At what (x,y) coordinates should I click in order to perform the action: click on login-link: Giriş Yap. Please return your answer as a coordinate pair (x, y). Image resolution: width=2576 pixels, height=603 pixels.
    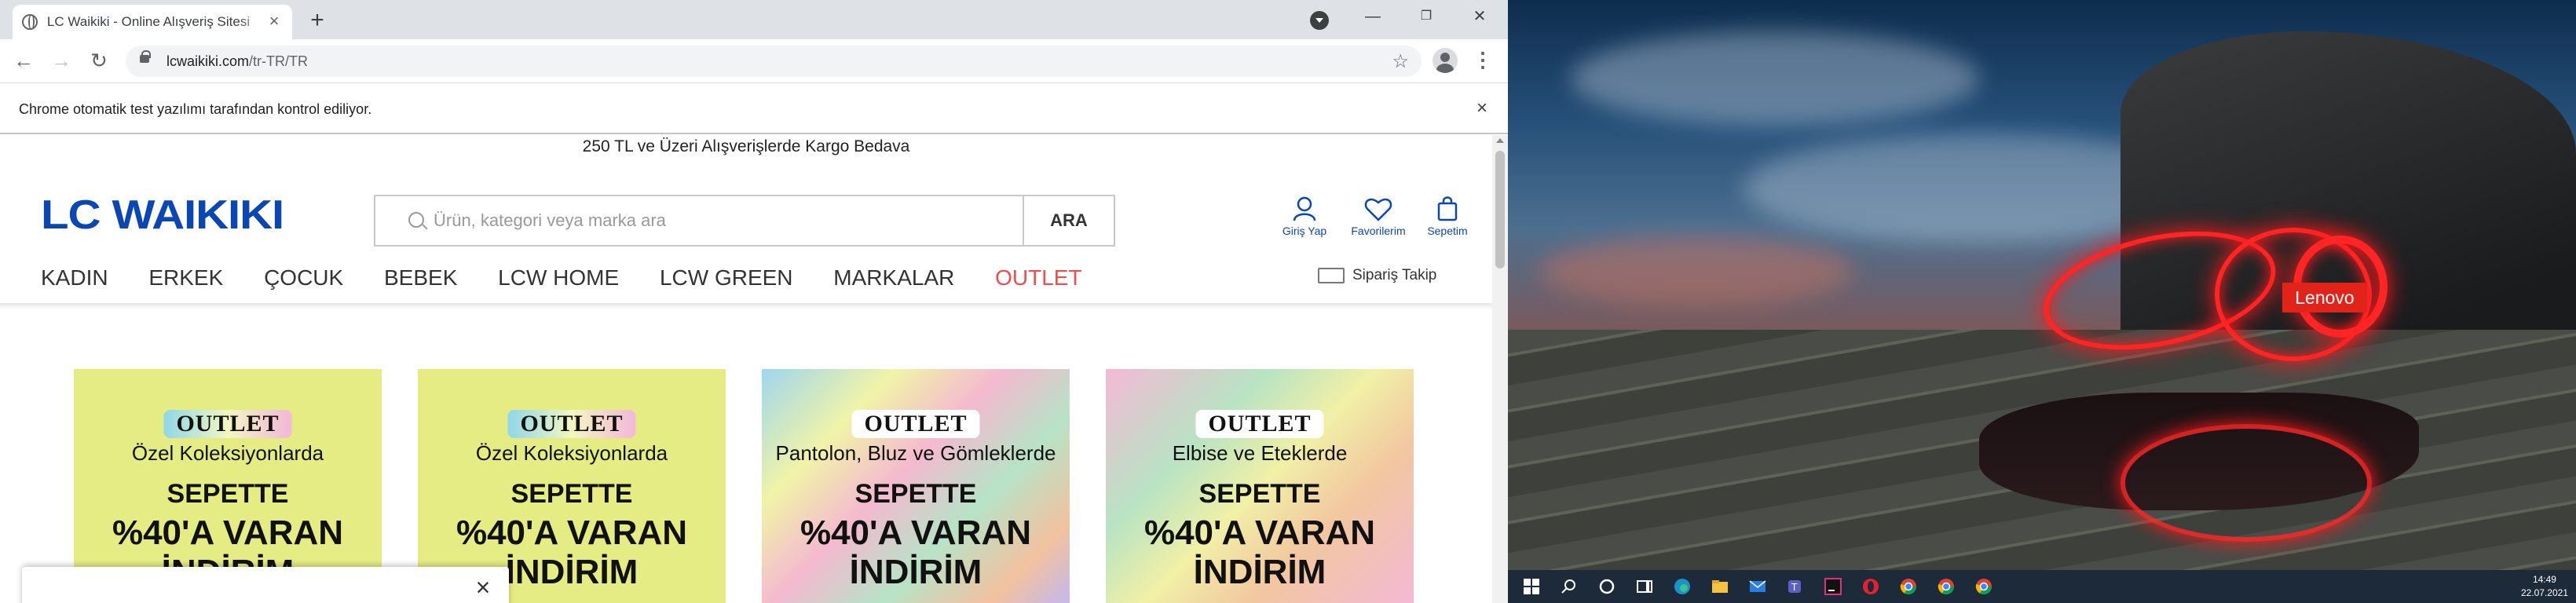
    Looking at the image, I should click on (1304, 216).